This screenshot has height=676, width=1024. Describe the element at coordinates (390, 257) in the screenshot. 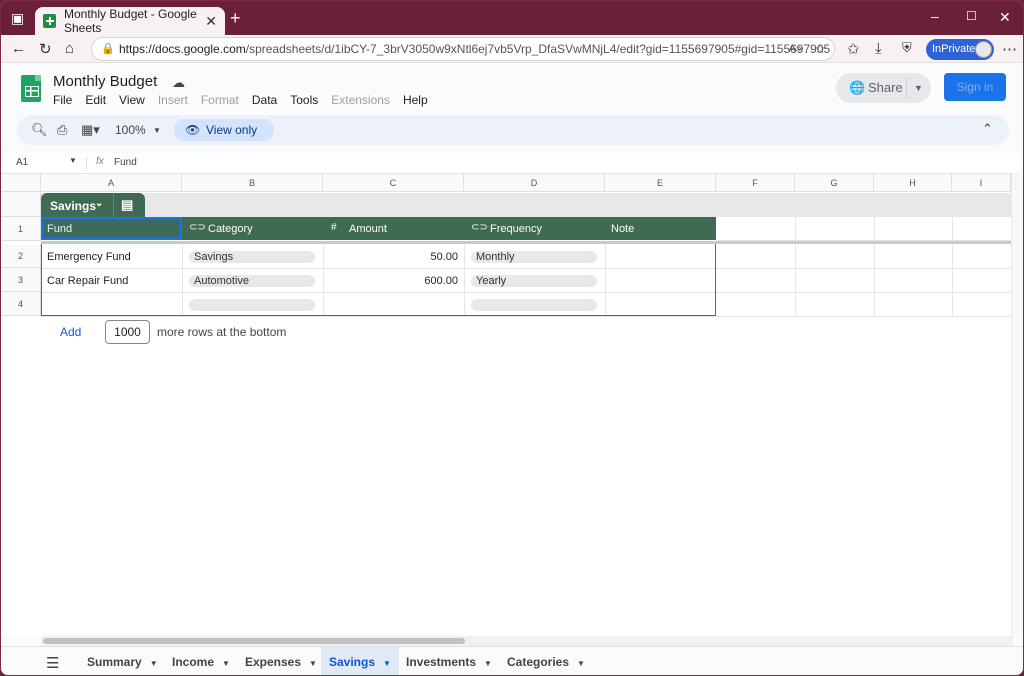

I see `cell-amount: 50.00` at that location.